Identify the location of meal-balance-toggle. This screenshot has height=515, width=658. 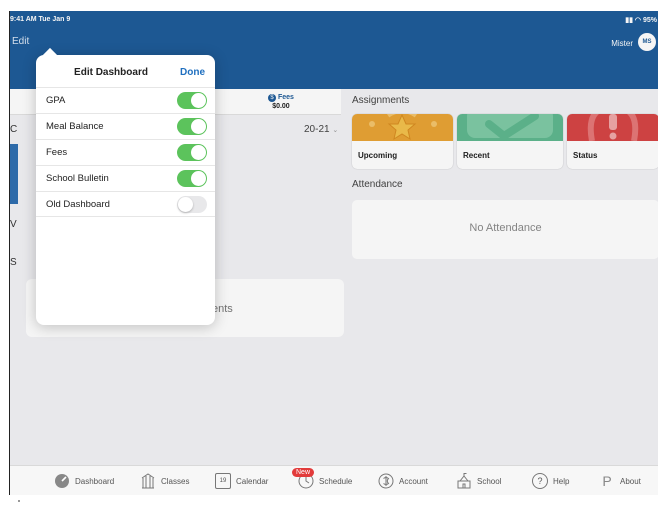
(192, 126).